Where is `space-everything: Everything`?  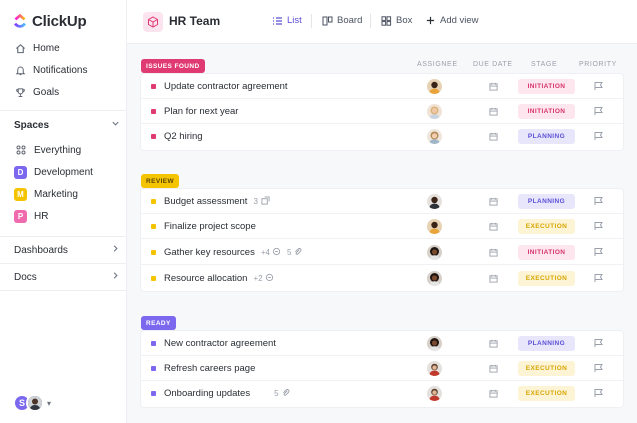 space-everything: Everything is located at coordinates (63, 150).